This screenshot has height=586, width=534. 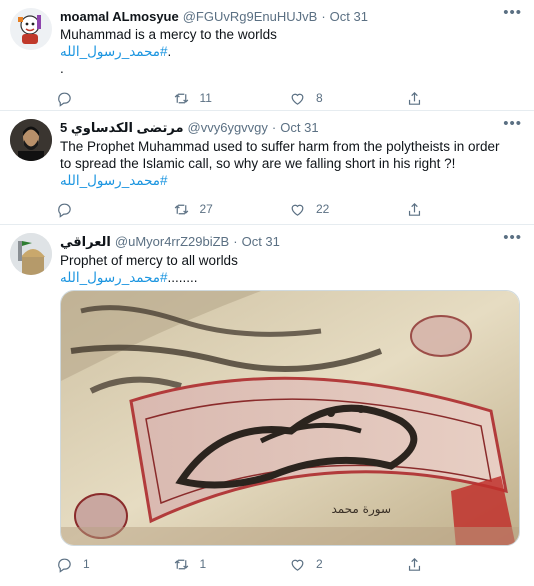 I want to click on author-handle: @vvy6ygvvgy, so click(x=228, y=127).